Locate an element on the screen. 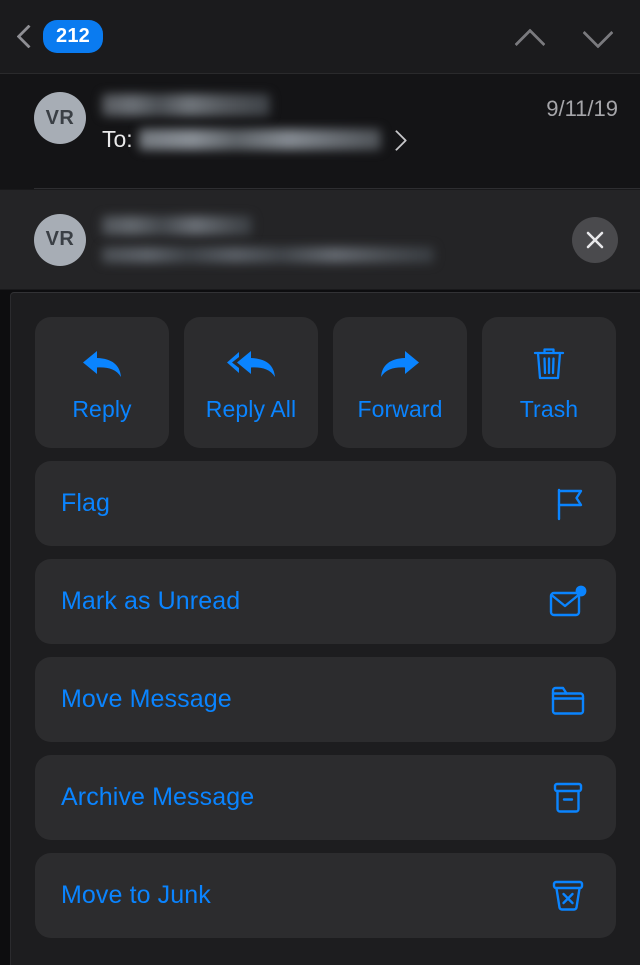 The image size is (640, 965). reply-button: Reply is located at coordinates (102, 382).